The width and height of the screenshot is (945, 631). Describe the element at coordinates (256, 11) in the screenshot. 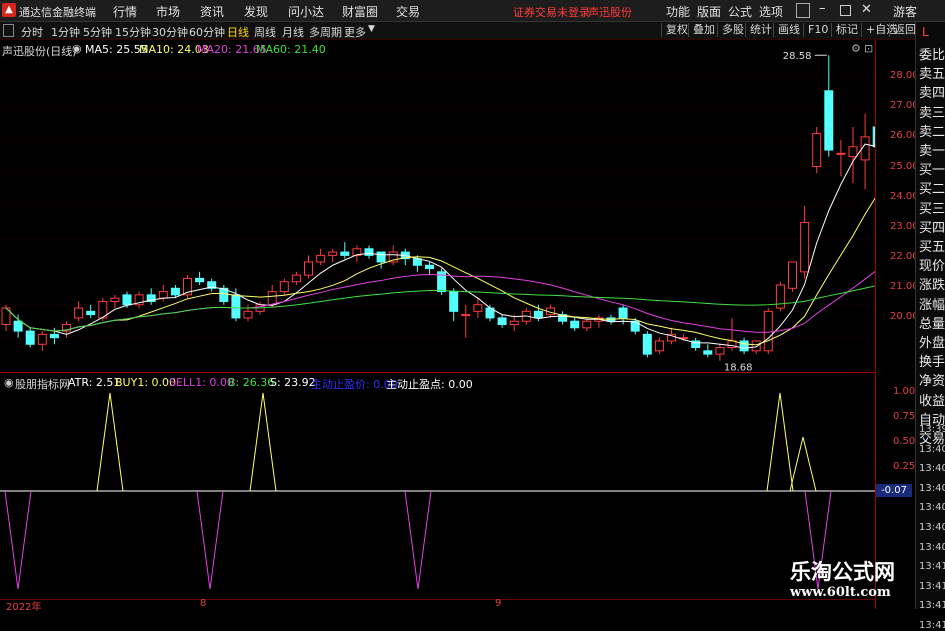

I see `menu-discover: 发现` at that location.